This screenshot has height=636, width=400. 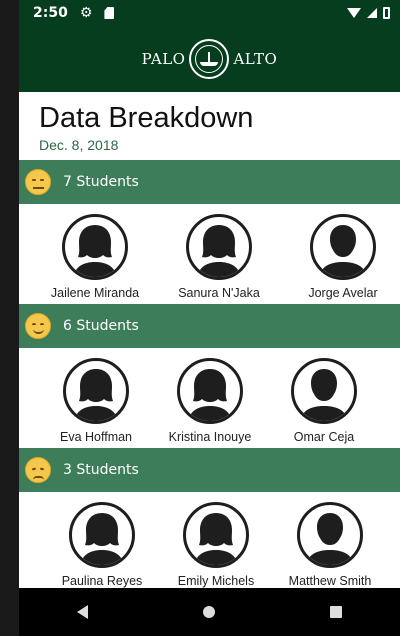 I want to click on student-card: Paulina Reyes, so click(x=102, y=545).